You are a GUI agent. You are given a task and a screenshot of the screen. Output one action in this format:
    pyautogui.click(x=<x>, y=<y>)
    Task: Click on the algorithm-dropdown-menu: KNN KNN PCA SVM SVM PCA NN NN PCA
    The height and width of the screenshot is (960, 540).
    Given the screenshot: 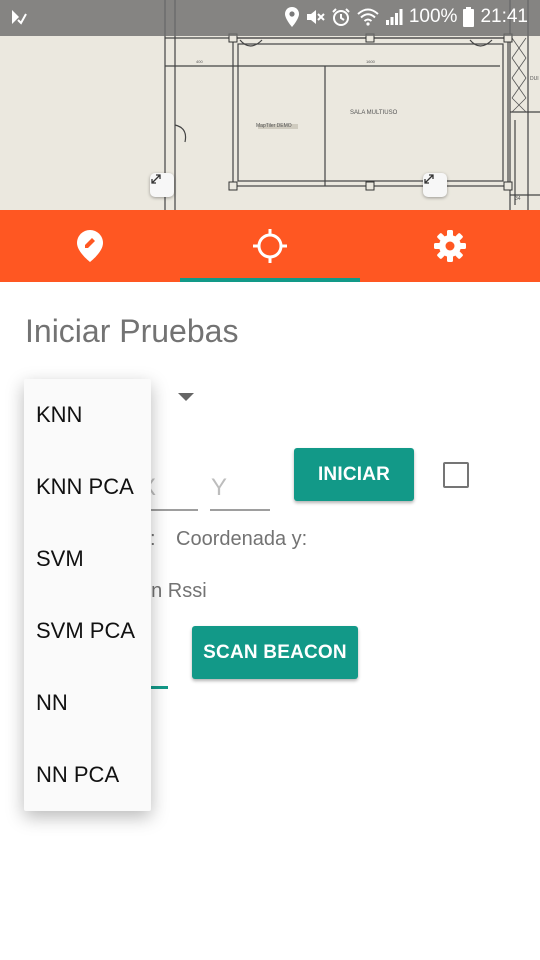 What is the action you would take?
    pyautogui.click(x=87, y=595)
    